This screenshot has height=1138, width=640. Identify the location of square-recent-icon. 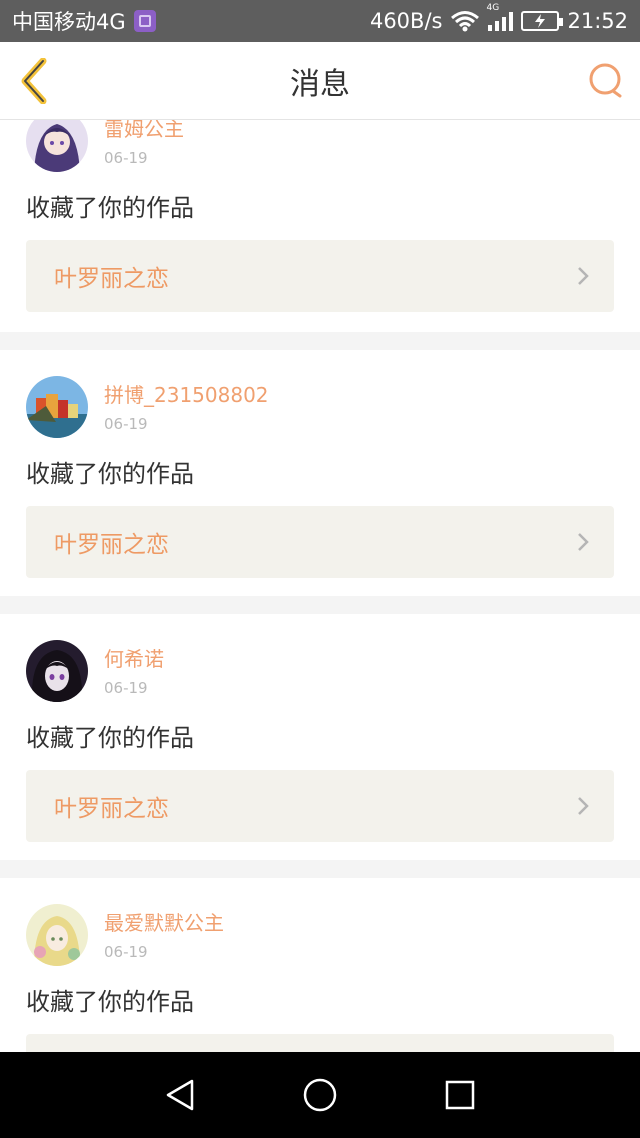
(460, 1095).